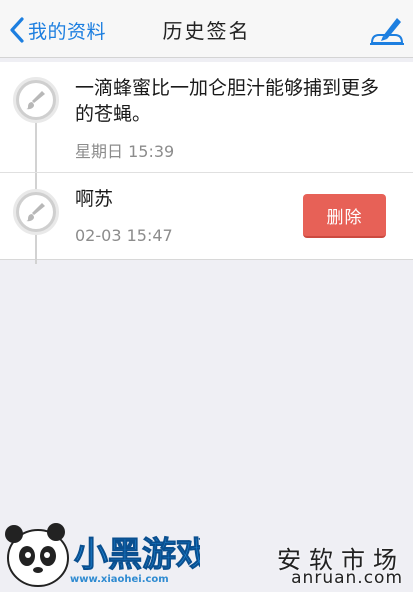 This screenshot has height=592, width=413. Describe the element at coordinates (387, 30) in the screenshot. I see `edit-signature-icon` at that location.